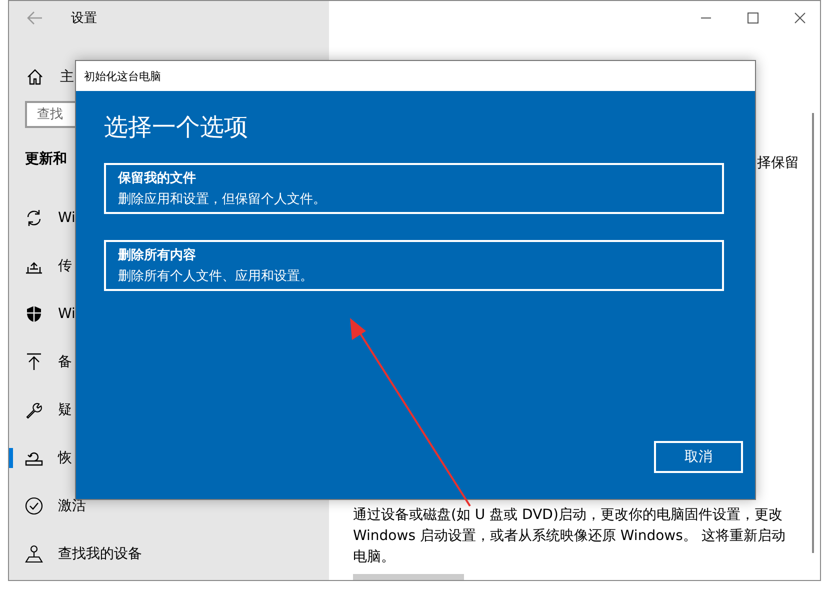 Image resolution: width=833 pixels, height=590 pixels. Describe the element at coordinates (46, 159) in the screenshot. I see `section-heading: 更新和` at that location.